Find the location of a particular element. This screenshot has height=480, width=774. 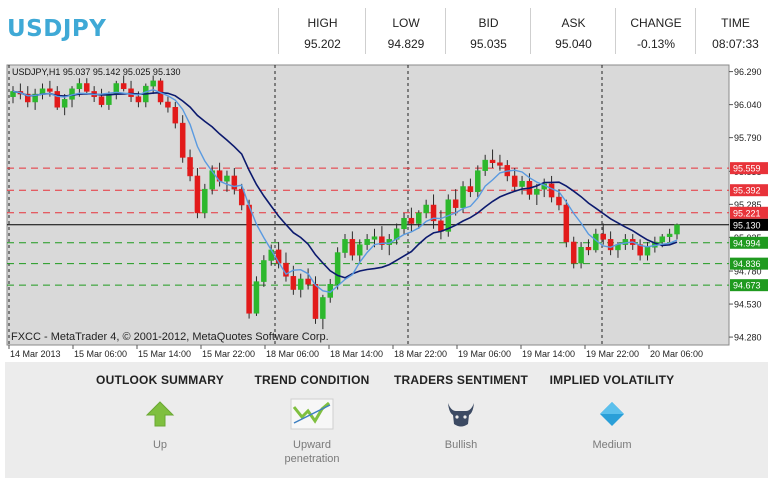

trend-condition: TREND CONDITION Upward penetration is located at coordinates (312, 414).